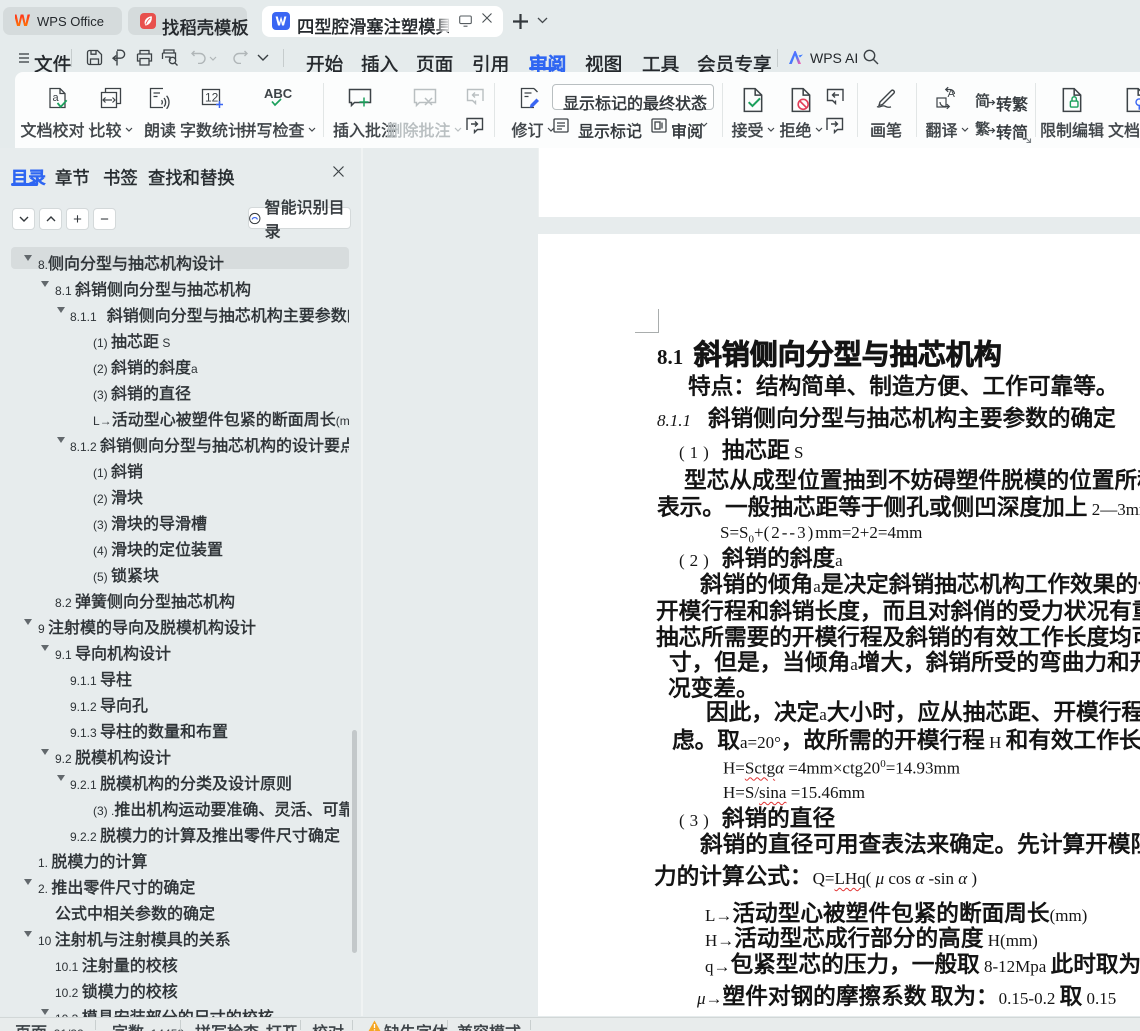  What do you see at coordinates (212, 98) in the screenshot?
I see `svg-text: 12` at bounding box center [212, 98].